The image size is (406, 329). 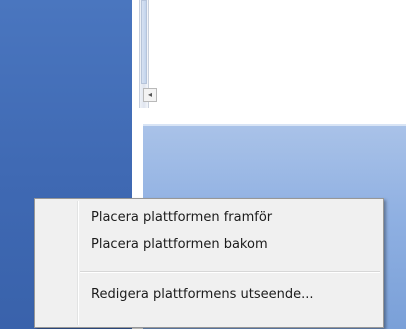 I want to click on scroll-thumb, so click(x=144, y=42).